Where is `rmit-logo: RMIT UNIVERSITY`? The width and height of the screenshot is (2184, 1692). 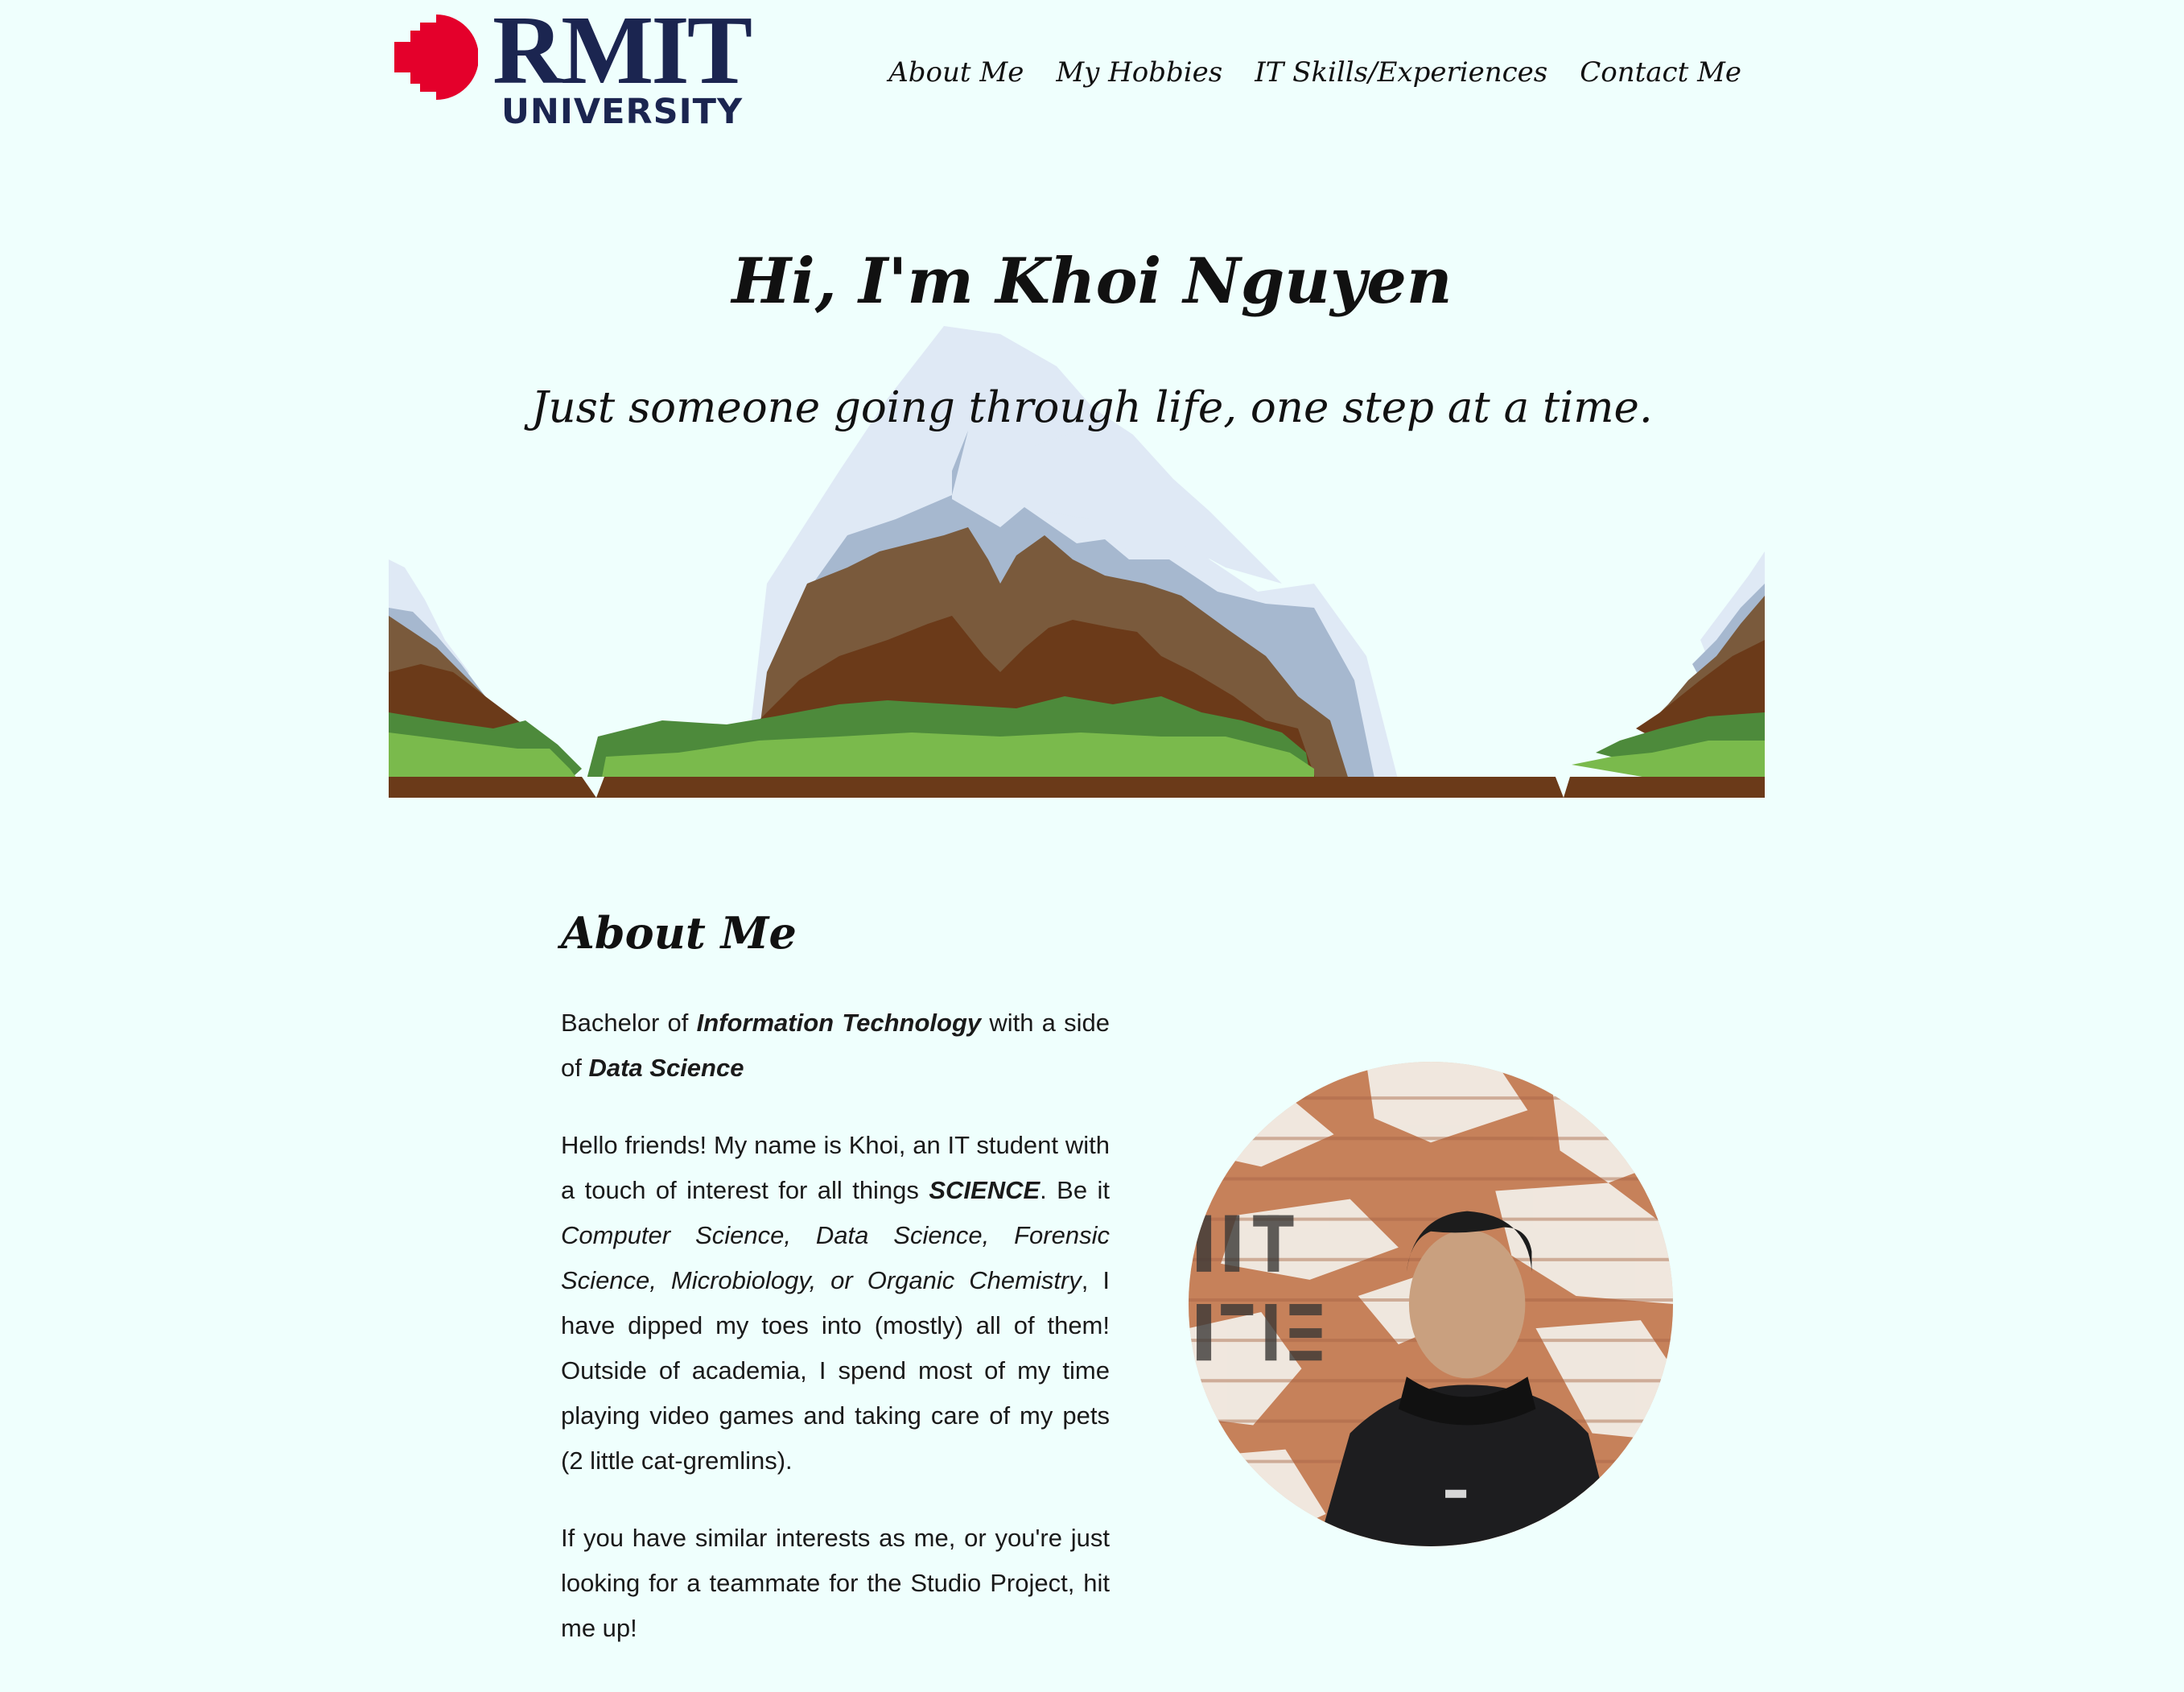 rmit-logo: RMIT UNIVERSITY is located at coordinates (573, 73).